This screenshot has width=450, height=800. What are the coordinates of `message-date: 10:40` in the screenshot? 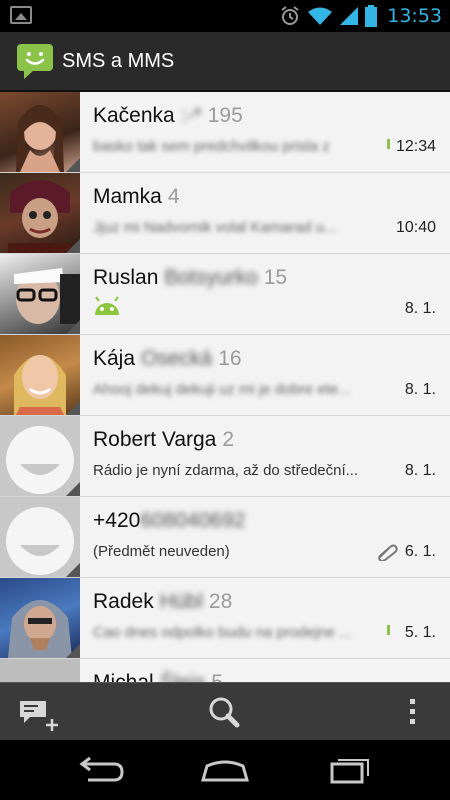 It's located at (415, 227).